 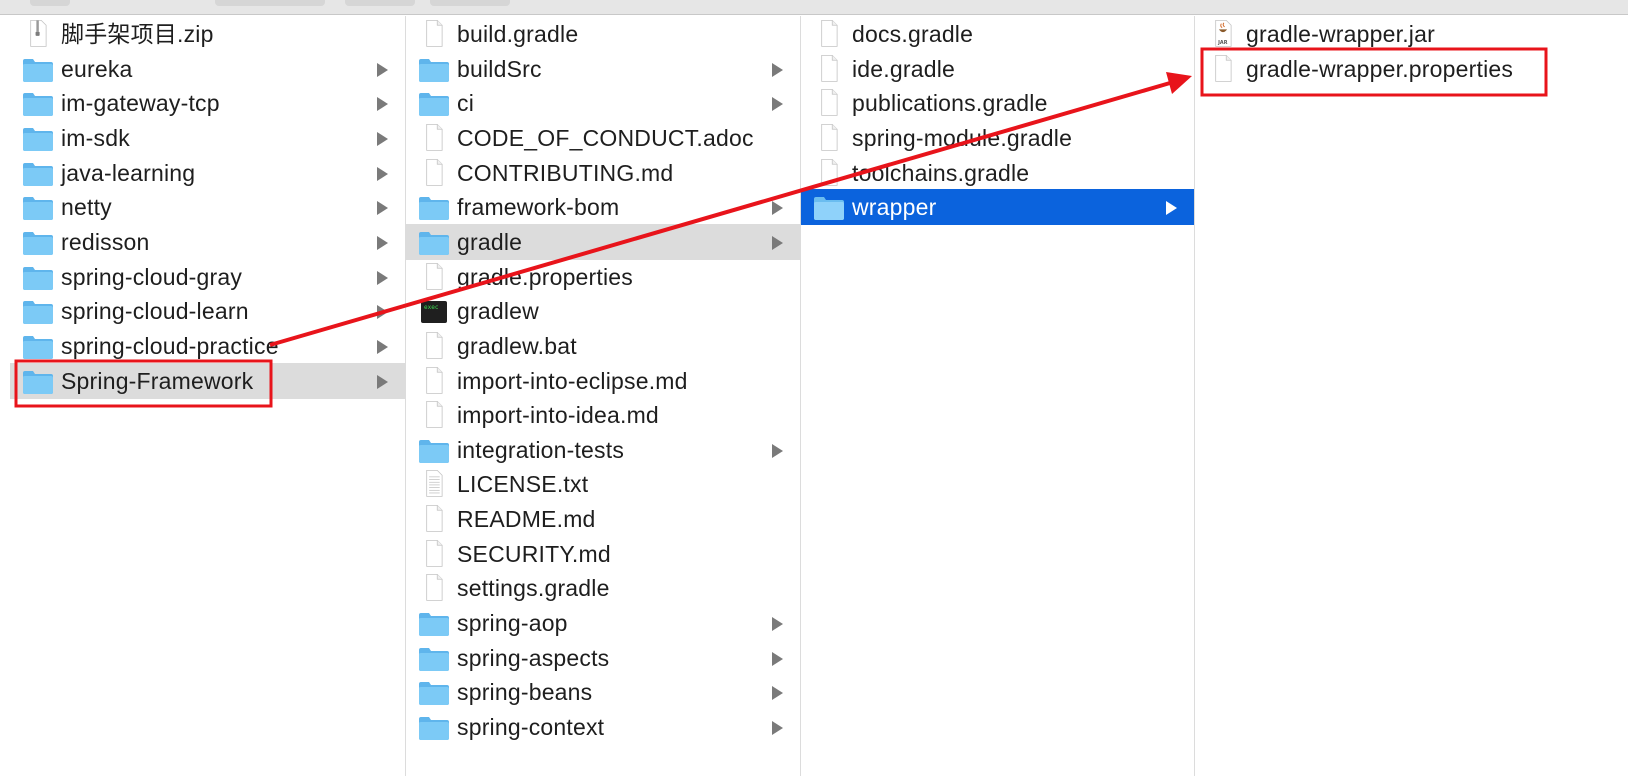 What do you see at coordinates (207, 138) in the screenshot?
I see `folder-row-im-sdk: im-sdk` at bounding box center [207, 138].